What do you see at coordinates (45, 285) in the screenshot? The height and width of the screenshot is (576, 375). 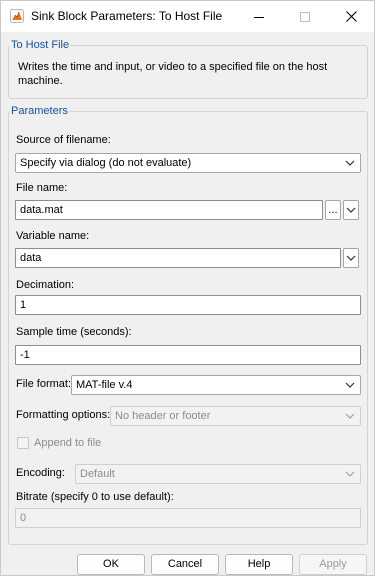 I see `decimation-label: Decimation:` at bounding box center [45, 285].